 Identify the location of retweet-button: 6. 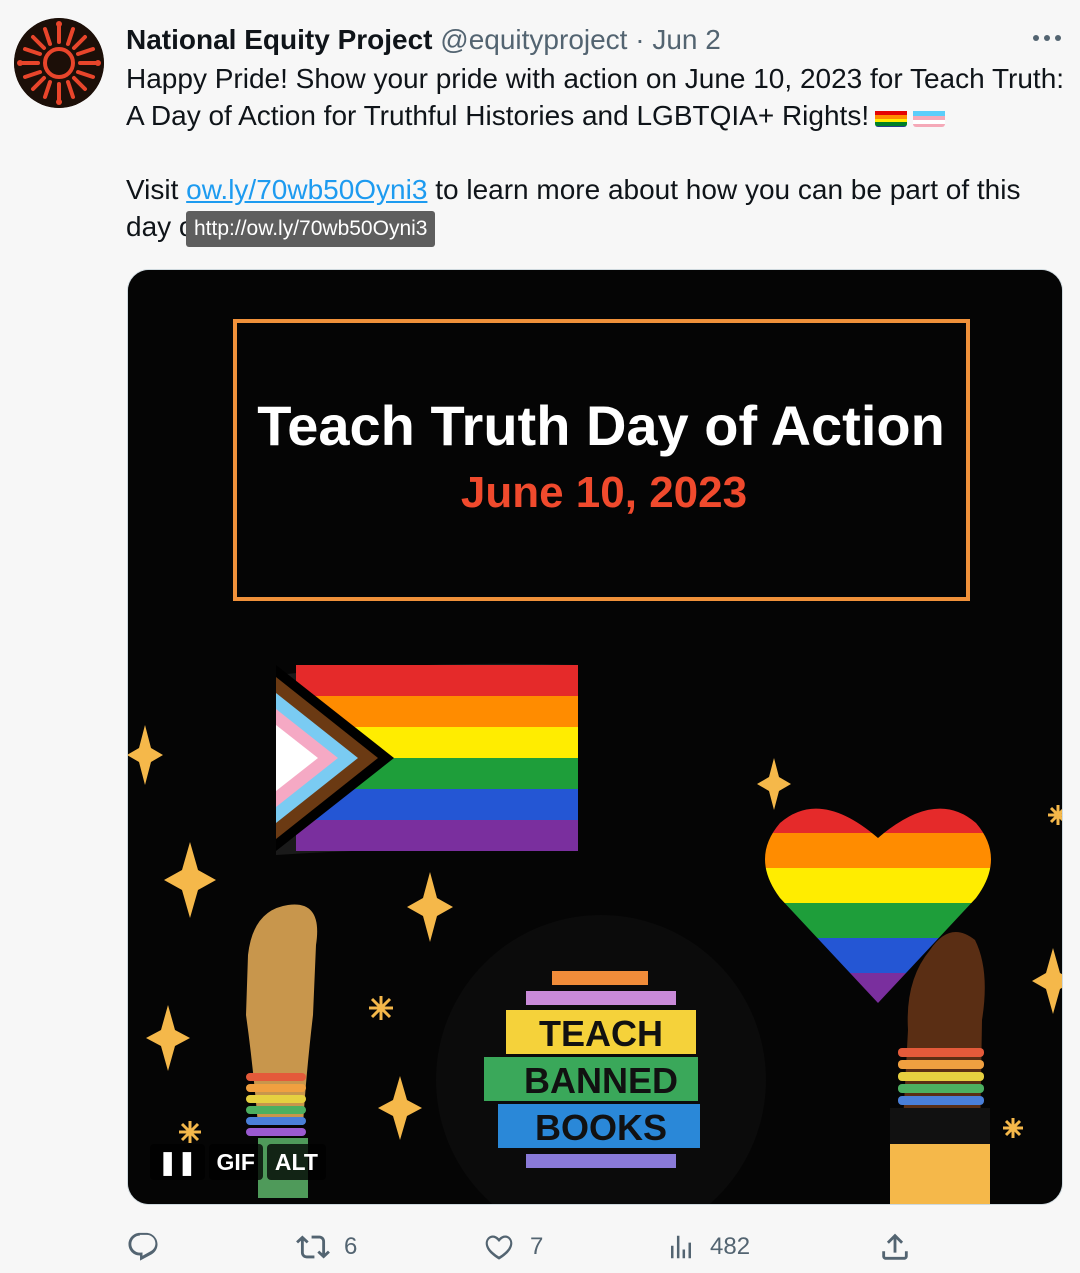
(326, 1247).